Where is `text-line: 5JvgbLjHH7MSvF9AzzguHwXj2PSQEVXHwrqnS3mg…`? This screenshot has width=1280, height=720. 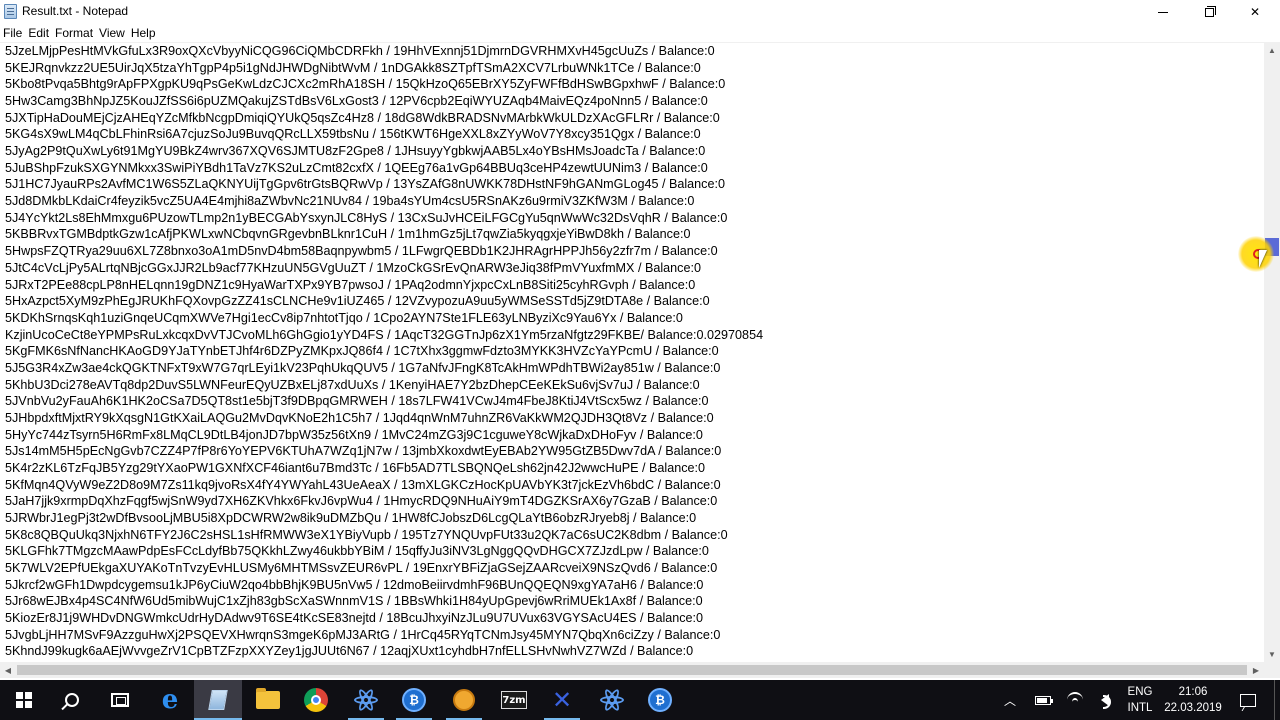
text-line: 5JvgbLjHH7MSvF9AzzguHwXj2PSQEVXHwrqnS3mg… is located at coordinates (363, 634).